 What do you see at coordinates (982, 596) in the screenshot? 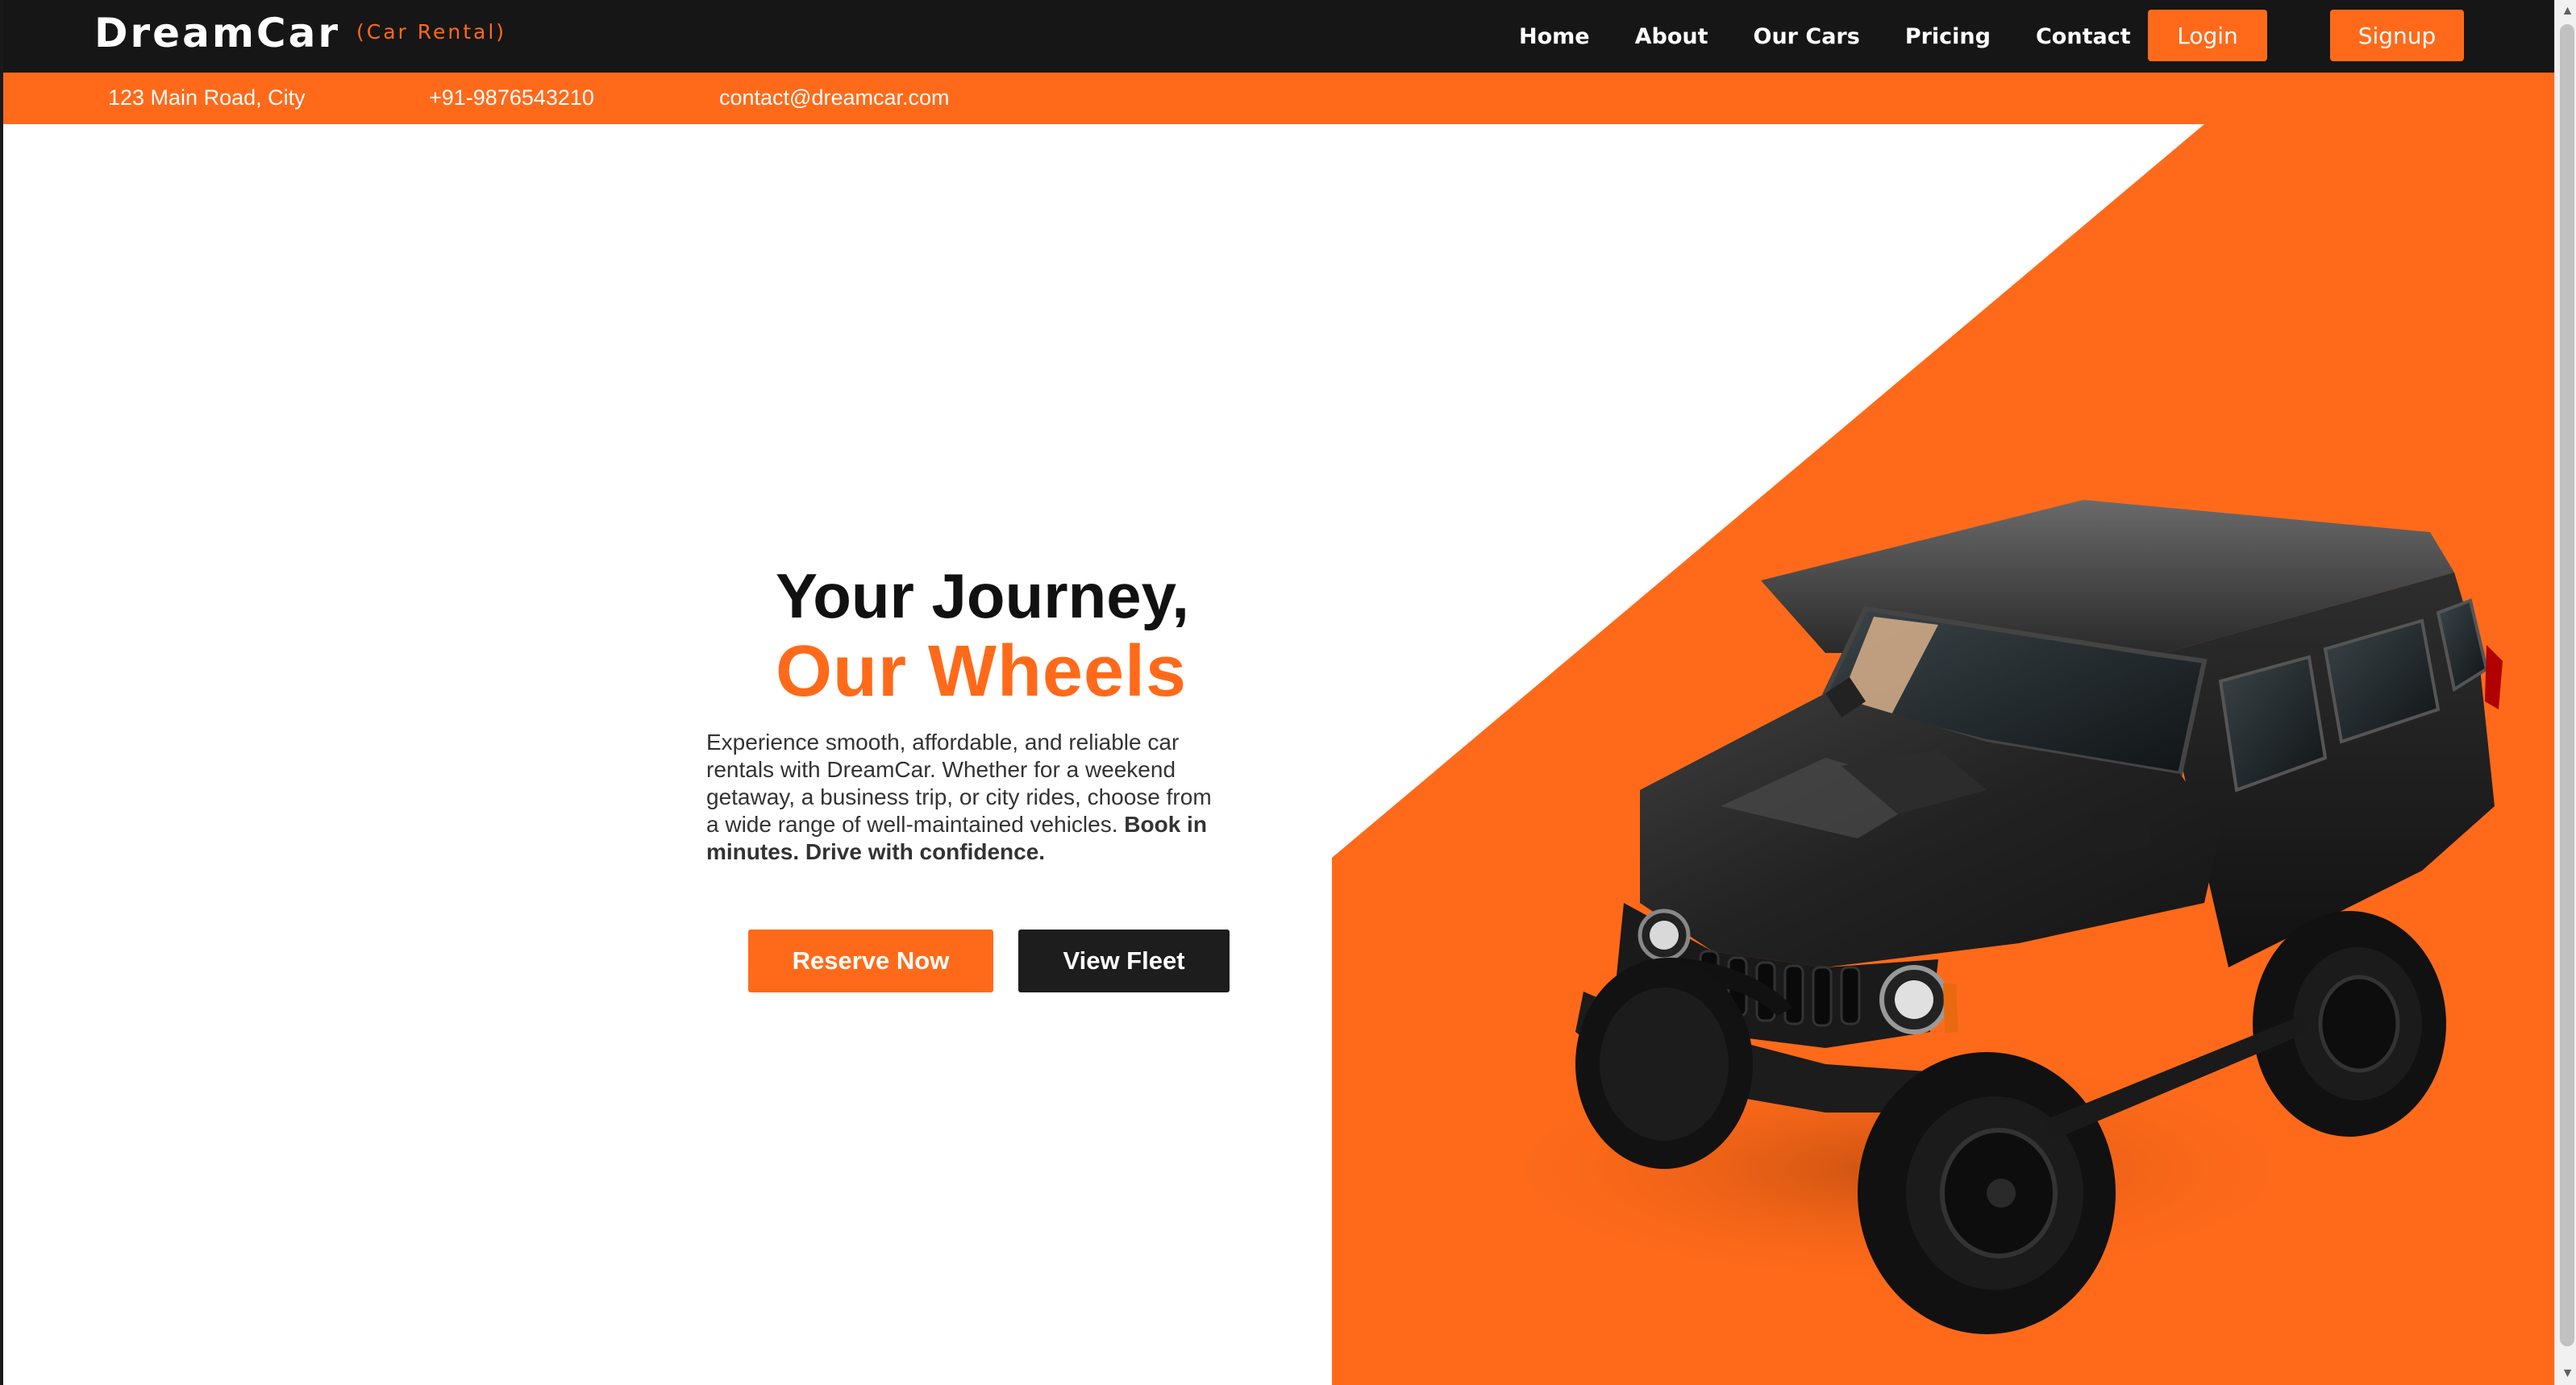
I see `hero-headline-line1: Your Journey,` at bounding box center [982, 596].